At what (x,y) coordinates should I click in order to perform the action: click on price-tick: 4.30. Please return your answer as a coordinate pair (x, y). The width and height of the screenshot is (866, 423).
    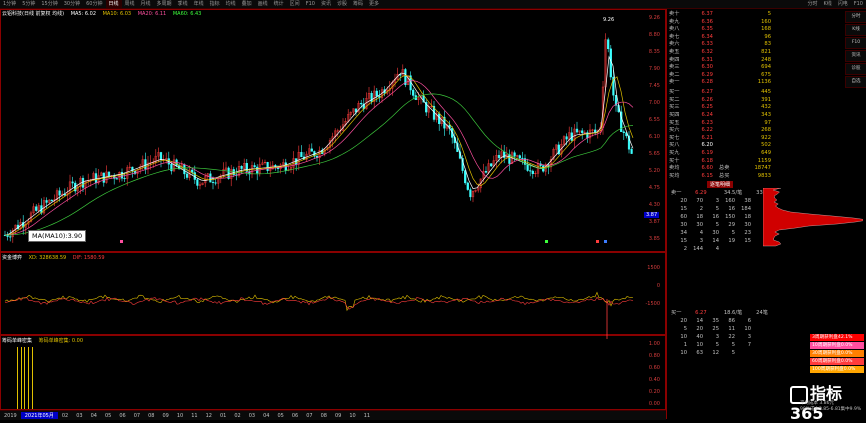
    Looking at the image, I should click on (654, 205).